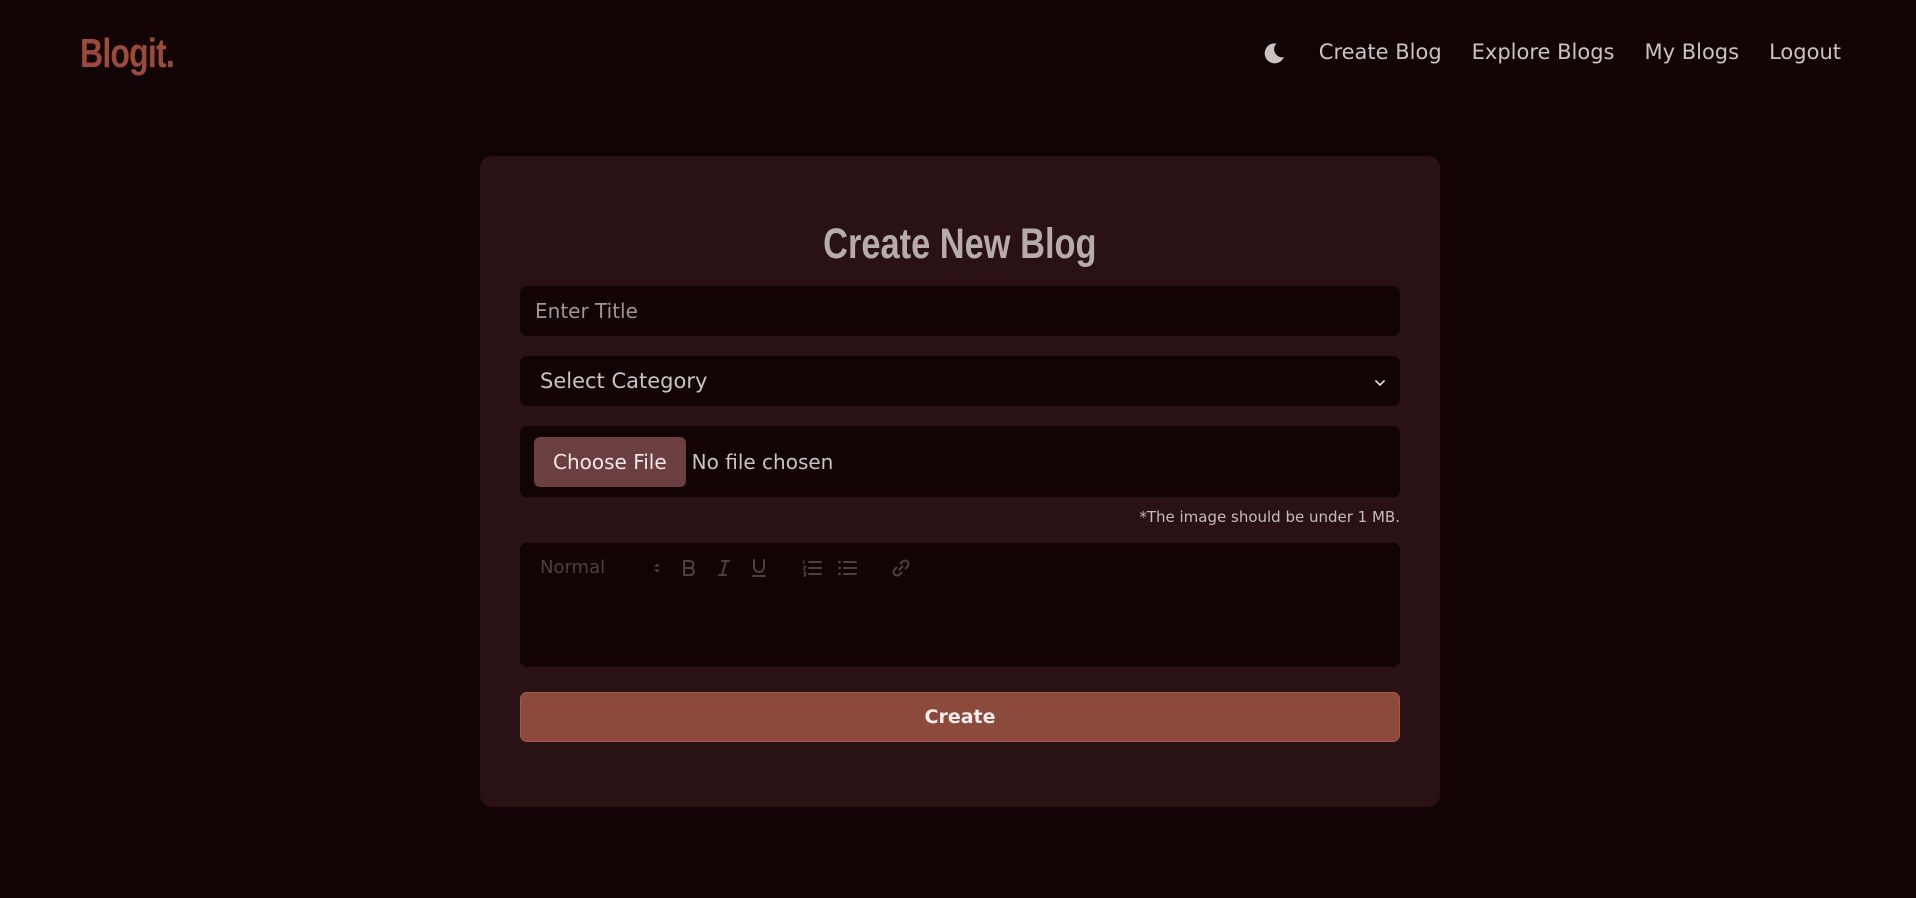 The height and width of the screenshot is (898, 1916). I want to click on nav-link-explore-blogs: Explore Blogs, so click(1543, 52).